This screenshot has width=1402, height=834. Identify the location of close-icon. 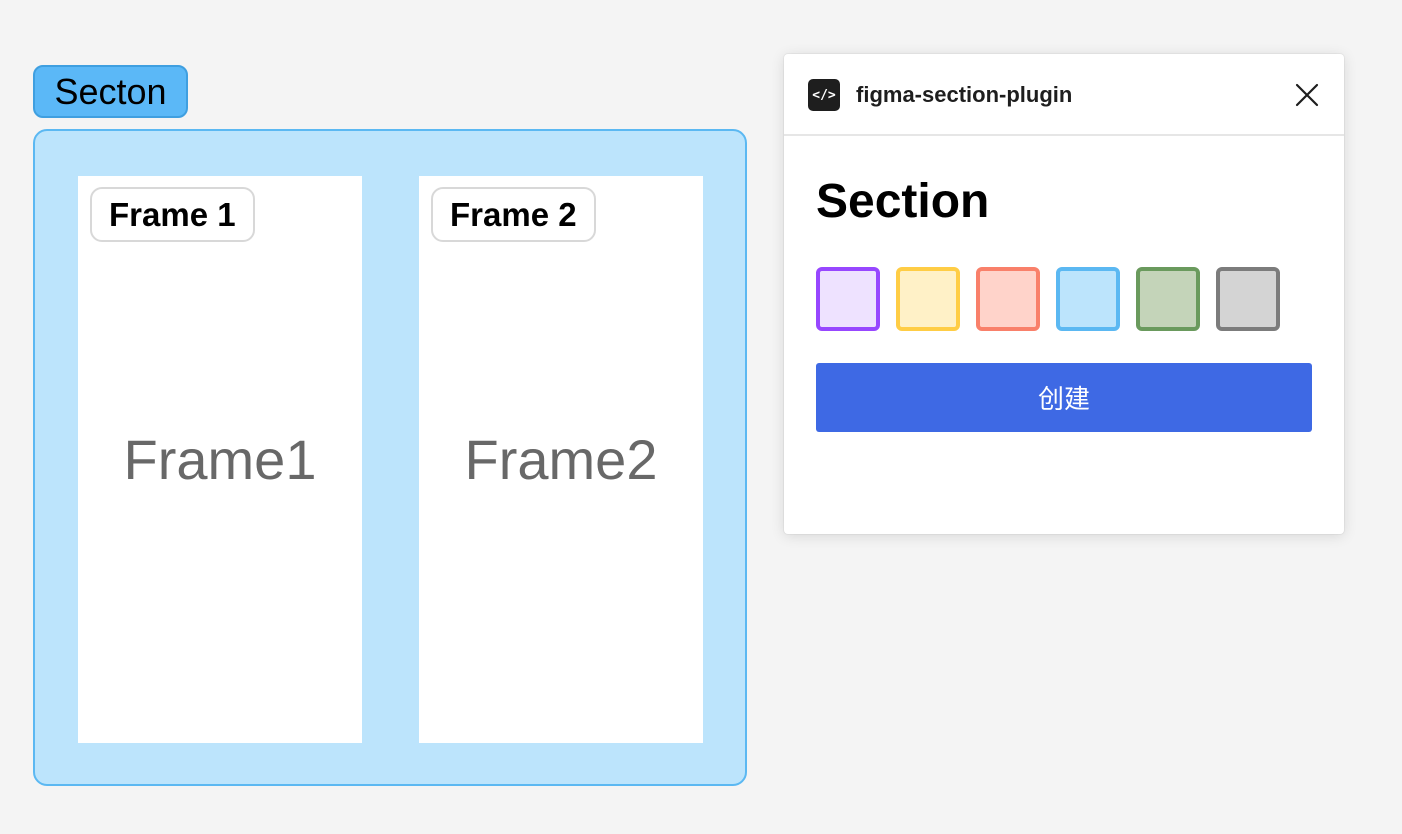
(1307, 95).